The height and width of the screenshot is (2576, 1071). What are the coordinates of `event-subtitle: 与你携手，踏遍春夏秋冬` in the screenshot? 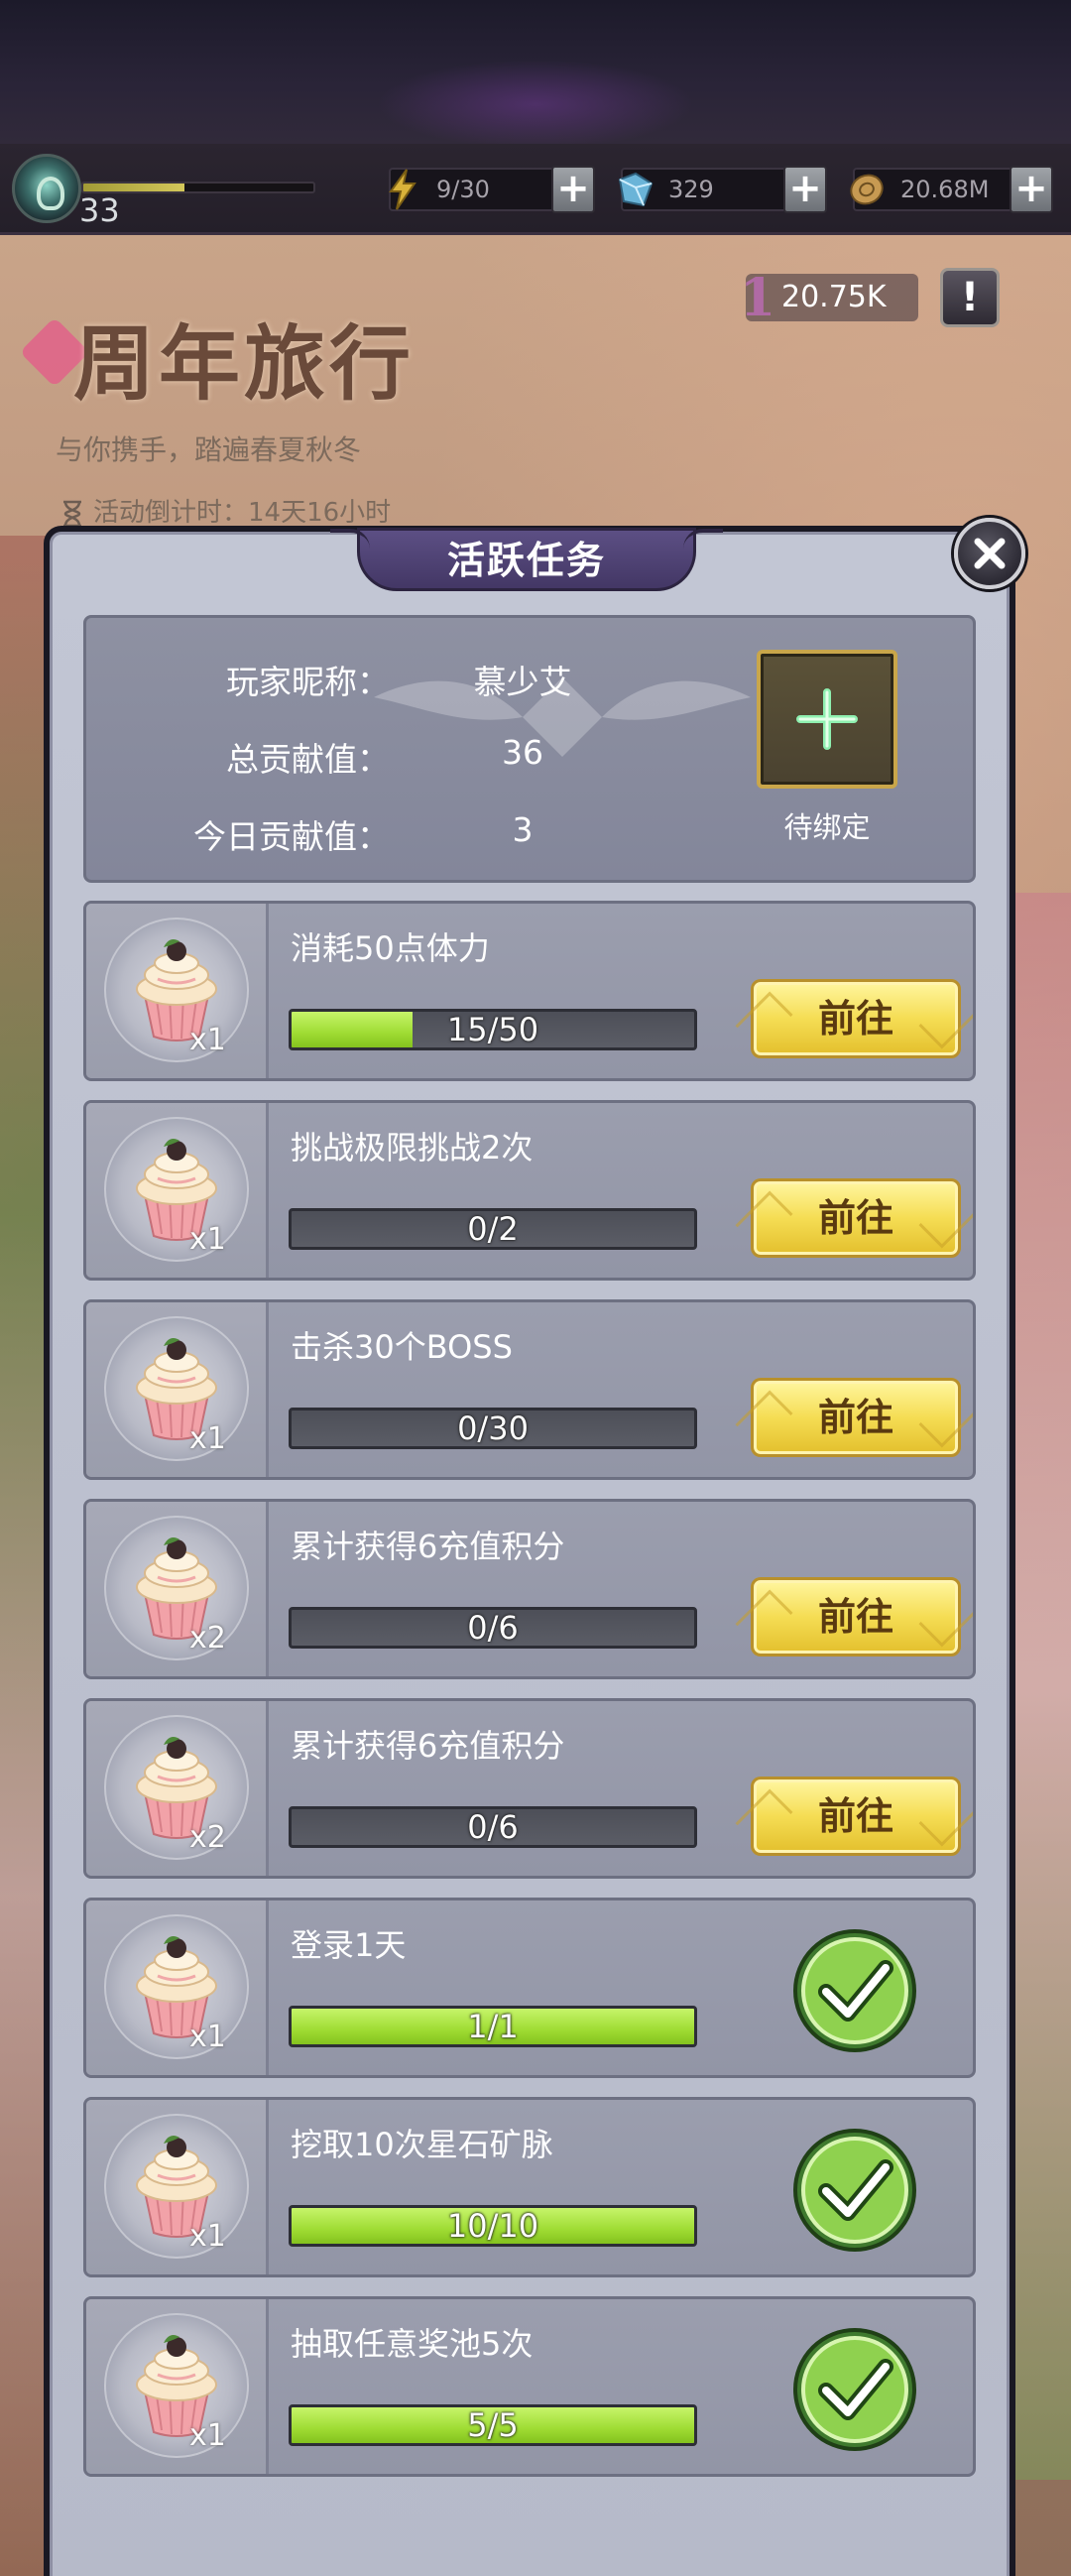 It's located at (209, 449).